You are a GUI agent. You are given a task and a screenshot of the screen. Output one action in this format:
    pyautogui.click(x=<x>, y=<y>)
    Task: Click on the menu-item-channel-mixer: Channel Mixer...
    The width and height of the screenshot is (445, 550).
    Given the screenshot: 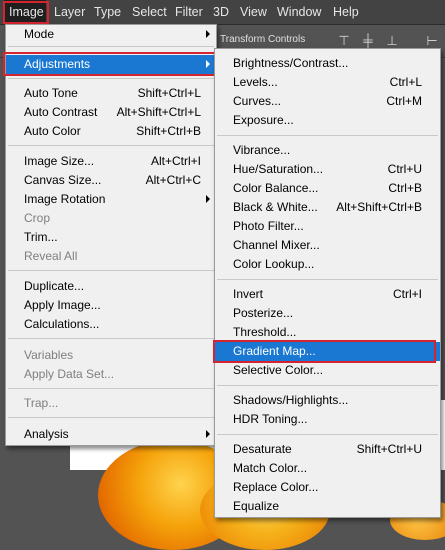 What is the action you would take?
    pyautogui.click(x=327, y=245)
    